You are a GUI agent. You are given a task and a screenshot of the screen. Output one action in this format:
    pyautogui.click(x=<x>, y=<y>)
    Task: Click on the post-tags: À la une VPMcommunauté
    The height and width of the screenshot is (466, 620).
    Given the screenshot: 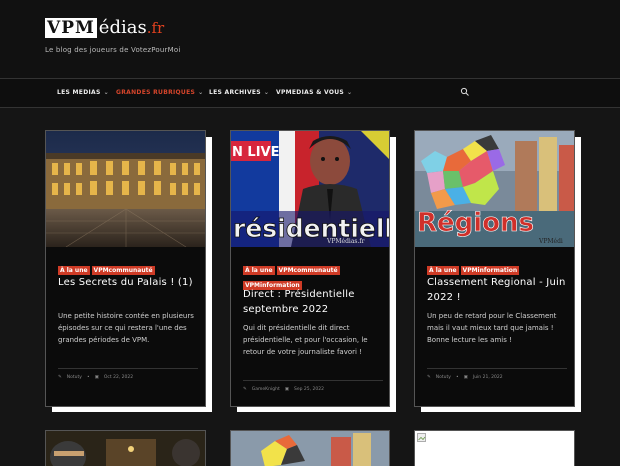 What is the action you would take?
    pyautogui.click(x=123, y=268)
    